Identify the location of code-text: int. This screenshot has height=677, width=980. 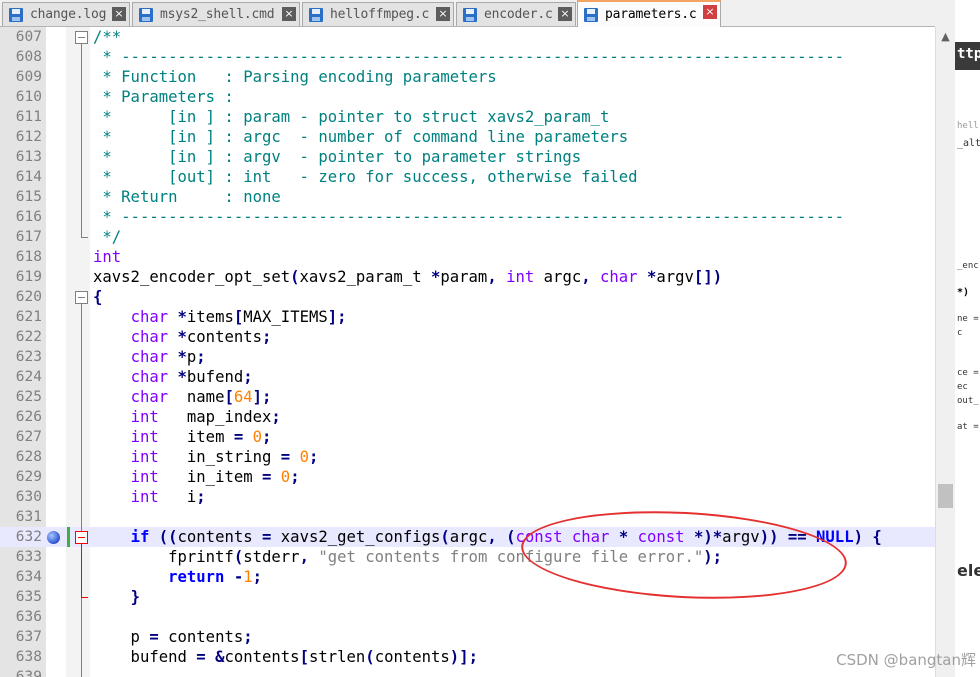
(107, 257).